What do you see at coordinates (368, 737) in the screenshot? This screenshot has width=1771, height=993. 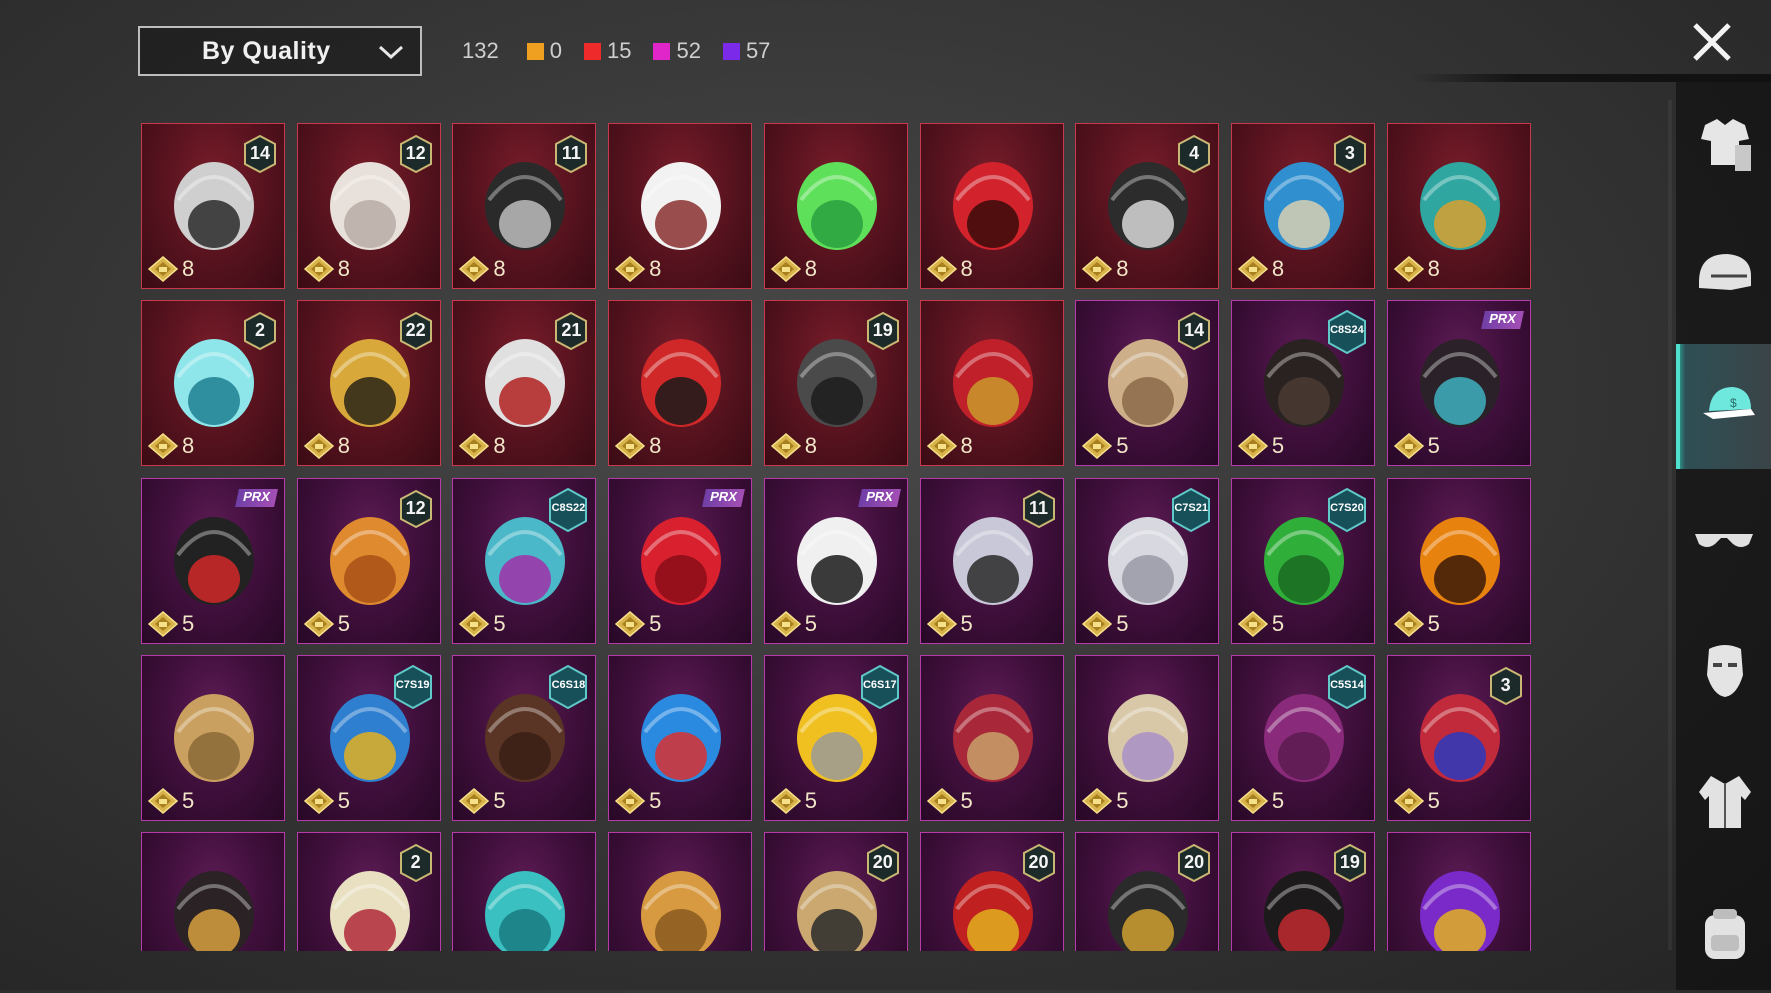 I see `item-tile: 5 C7S19` at bounding box center [368, 737].